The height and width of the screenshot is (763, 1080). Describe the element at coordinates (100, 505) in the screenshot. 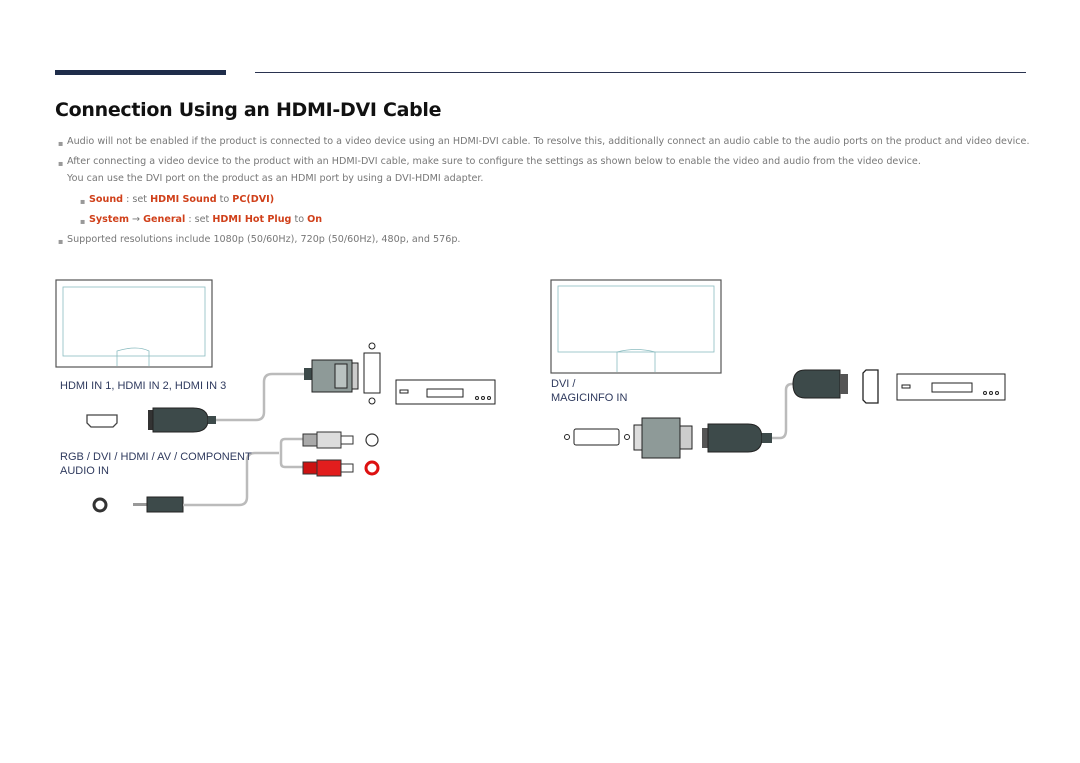

I see `audio-jack-icon` at that location.